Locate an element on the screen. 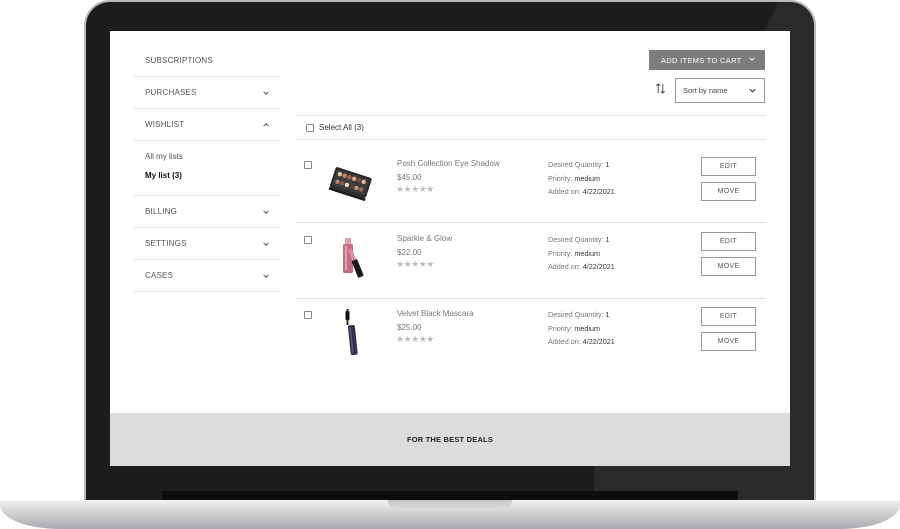 This screenshot has height=529, width=900. sidebar-item-label: CASES is located at coordinates (159, 275).